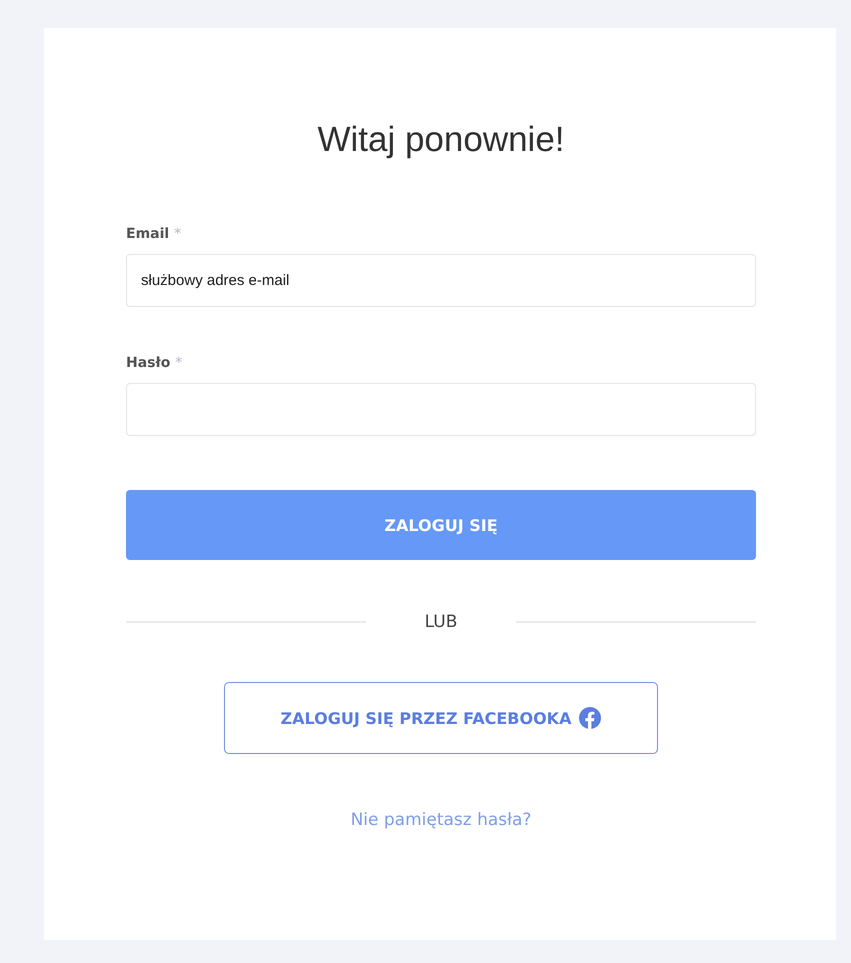 The image size is (851, 963). I want to click on page-title: Witaj ponownie!, so click(441, 140).